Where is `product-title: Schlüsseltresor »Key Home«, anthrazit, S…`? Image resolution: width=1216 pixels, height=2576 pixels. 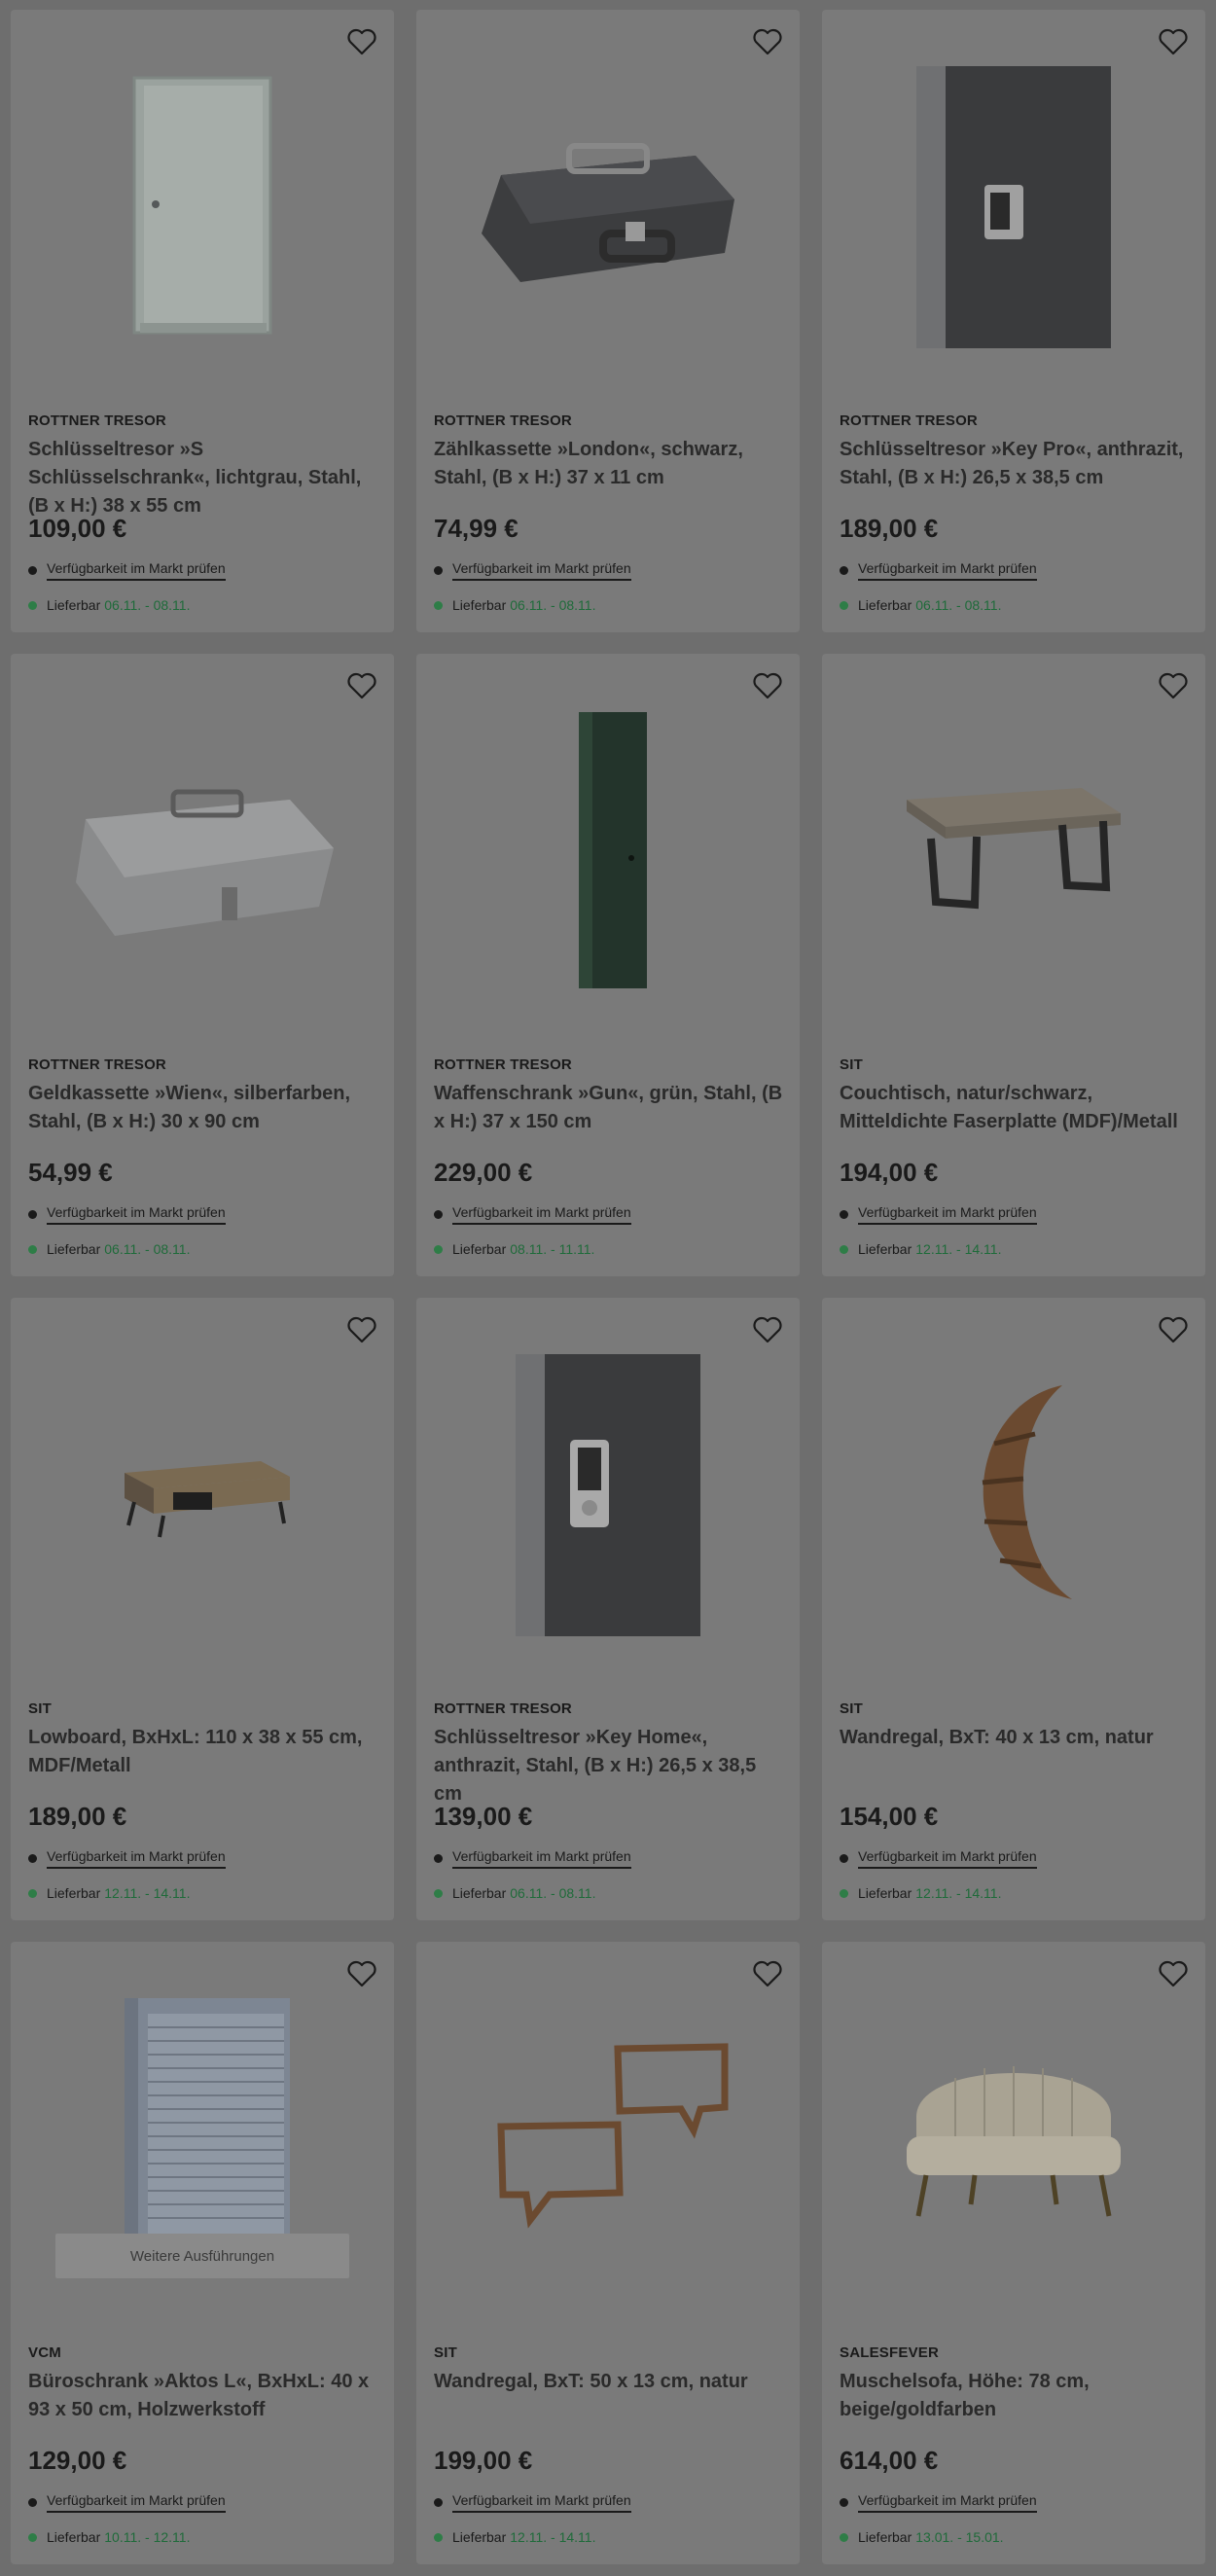
product-title: Schlüsseltresor »Key Home«, anthrazit, S… is located at coordinates (609, 1766).